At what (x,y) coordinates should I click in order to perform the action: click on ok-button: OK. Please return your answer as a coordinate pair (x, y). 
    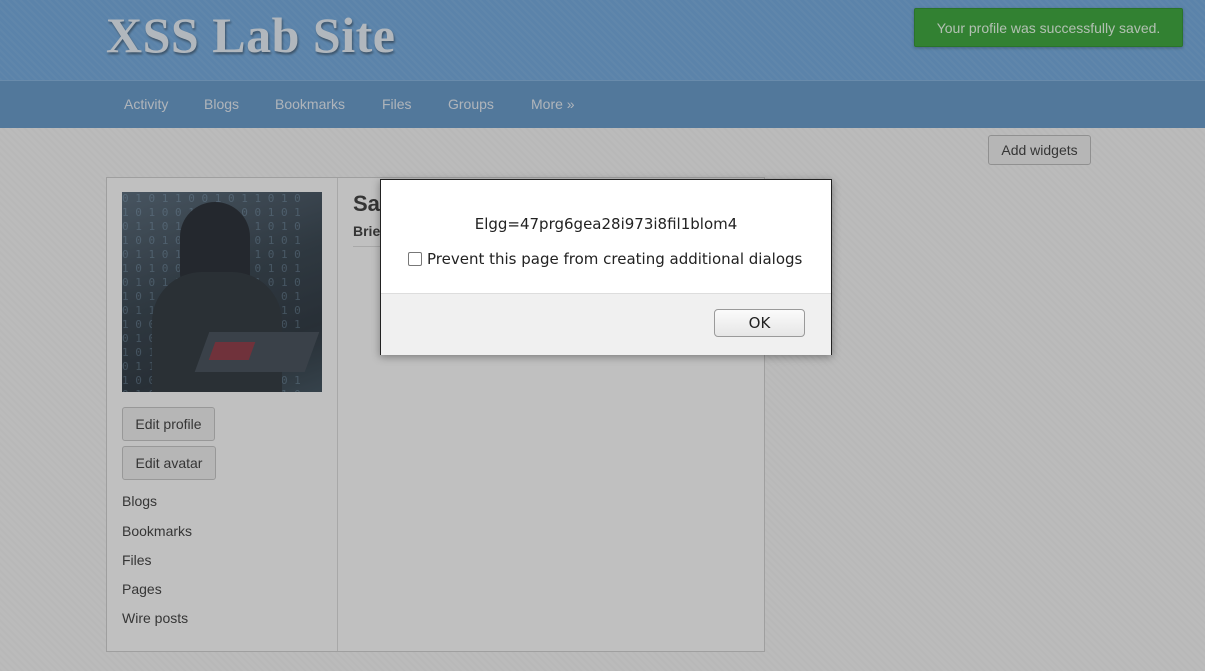
    Looking at the image, I should click on (759, 323).